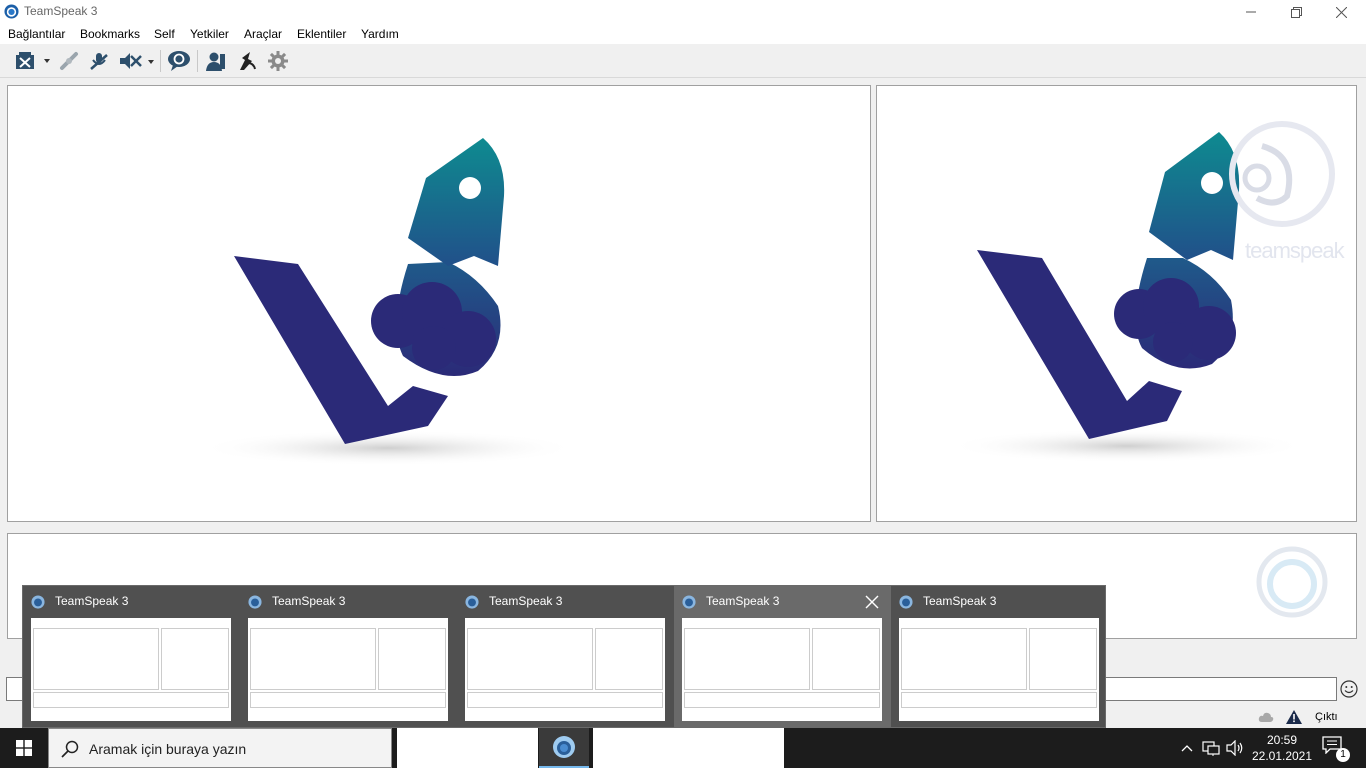  What do you see at coordinates (36, 34) in the screenshot?
I see `menu-baglantilar: Bağlantılar` at bounding box center [36, 34].